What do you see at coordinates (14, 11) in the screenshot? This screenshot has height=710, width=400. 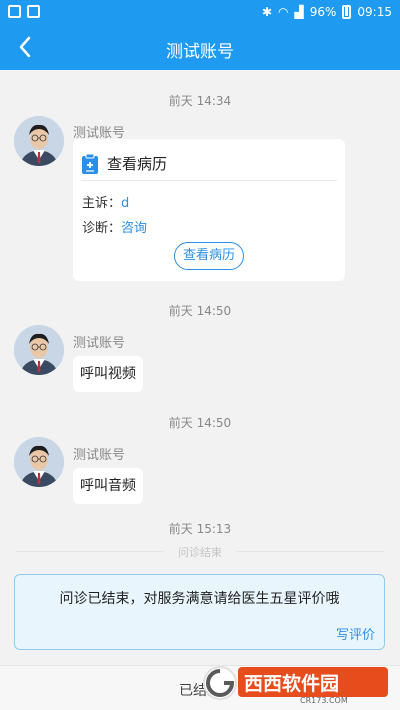 I see `gallery-notification-icon` at bounding box center [14, 11].